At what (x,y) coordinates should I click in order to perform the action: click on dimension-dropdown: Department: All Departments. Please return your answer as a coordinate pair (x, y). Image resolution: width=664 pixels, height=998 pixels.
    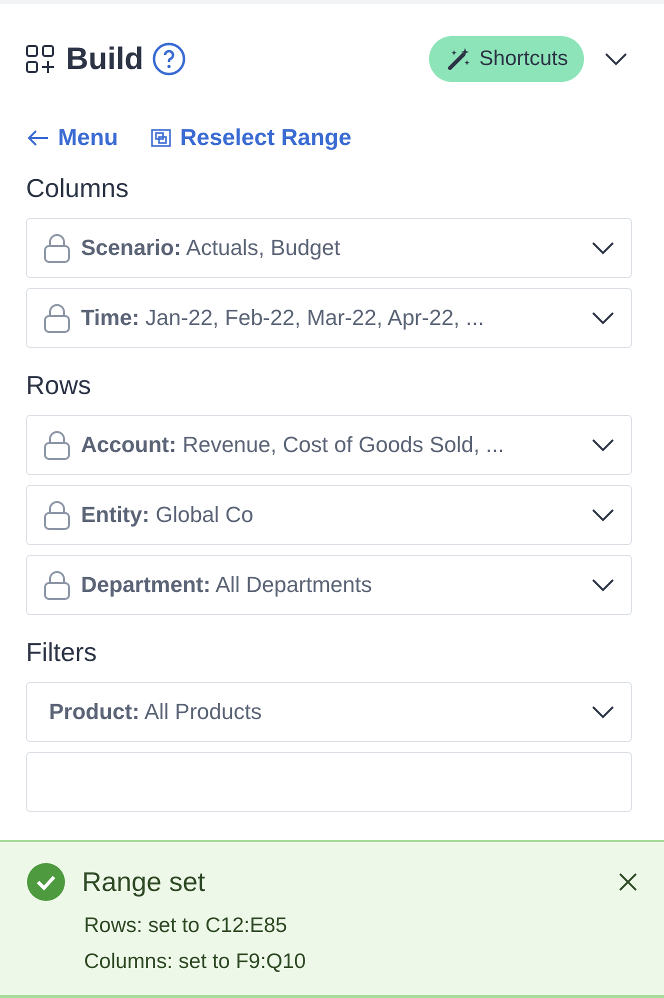
    Looking at the image, I should click on (329, 585).